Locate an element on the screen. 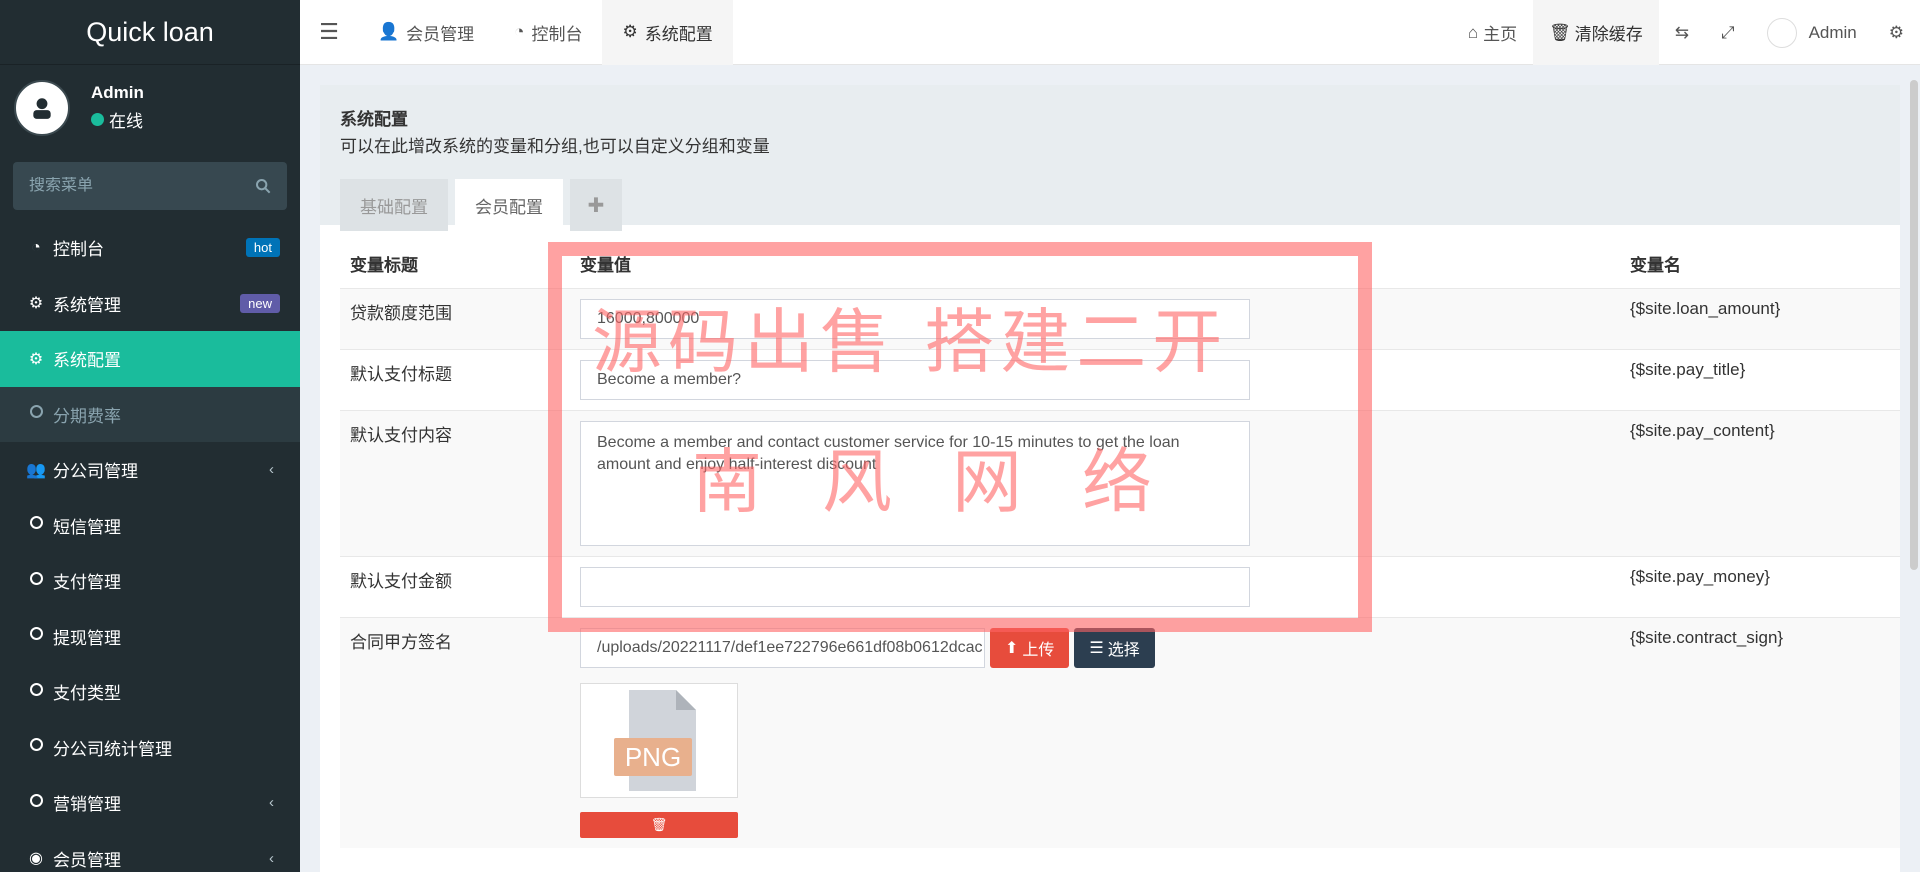  add-tab-icon: ✚ is located at coordinates (596, 205).